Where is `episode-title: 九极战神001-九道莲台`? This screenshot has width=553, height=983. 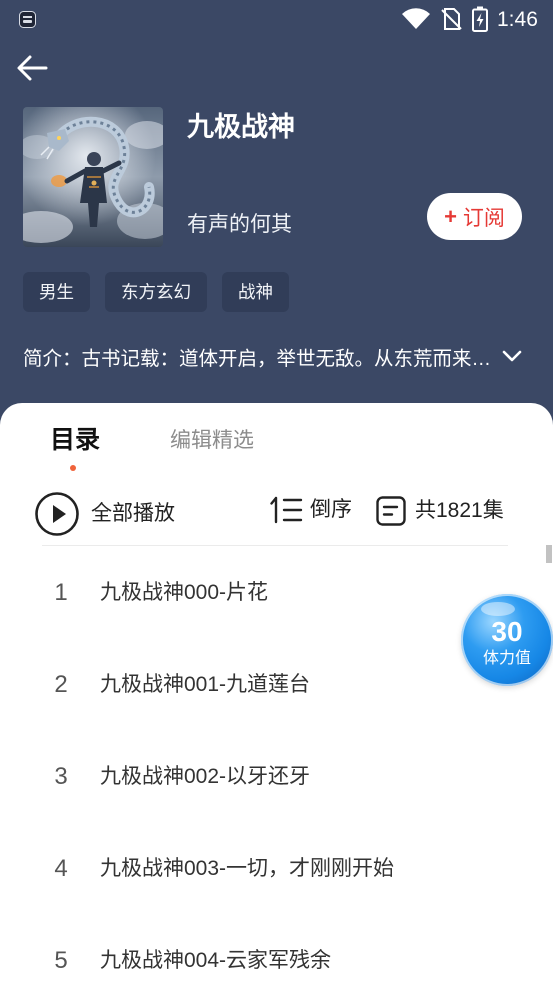
episode-title: 九极战神001-九道莲台 is located at coordinates (205, 684).